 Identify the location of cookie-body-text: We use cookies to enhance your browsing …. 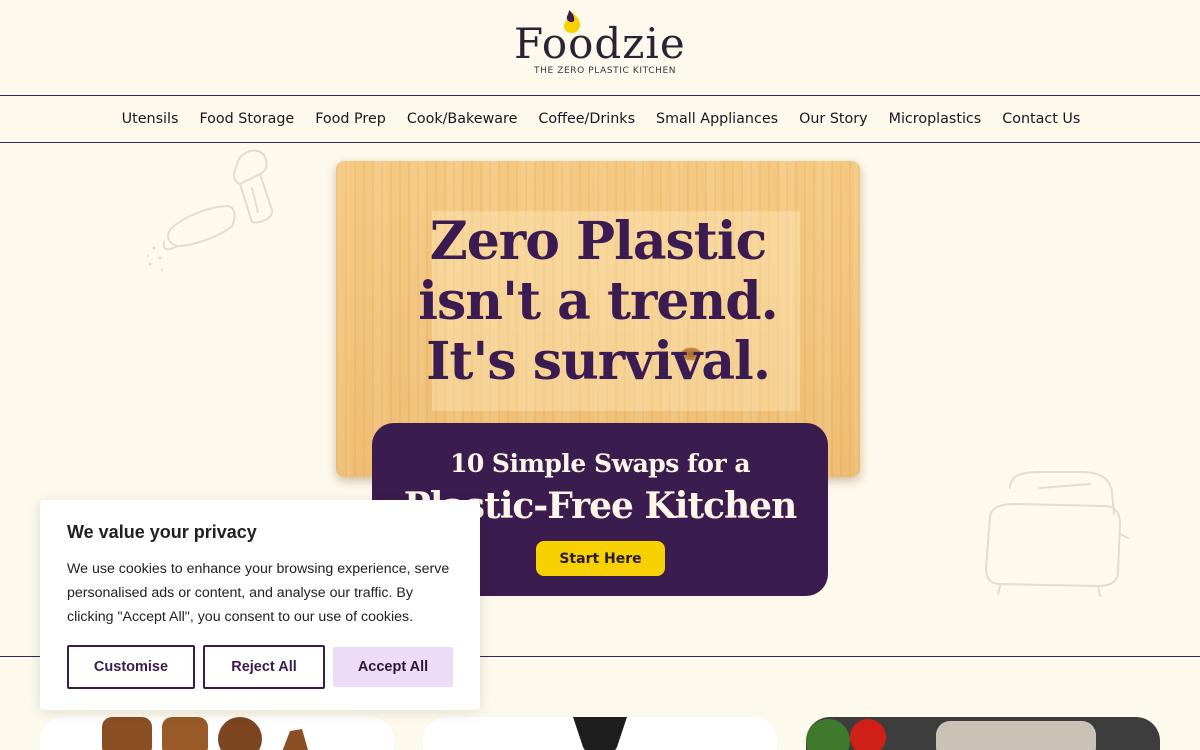
(258, 593).